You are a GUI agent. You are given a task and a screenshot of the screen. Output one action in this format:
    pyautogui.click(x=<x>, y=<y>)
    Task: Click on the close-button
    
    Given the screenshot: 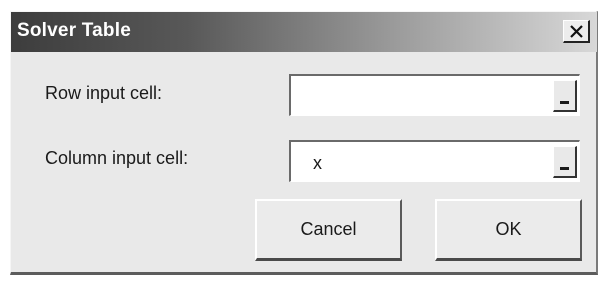 What is the action you would take?
    pyautogui.click(x=576, y=31)
    